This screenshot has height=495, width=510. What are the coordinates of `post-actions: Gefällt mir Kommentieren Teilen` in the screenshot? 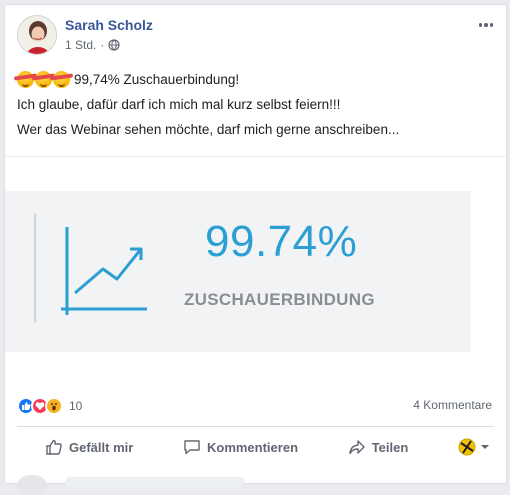 It's located at (255, 447).